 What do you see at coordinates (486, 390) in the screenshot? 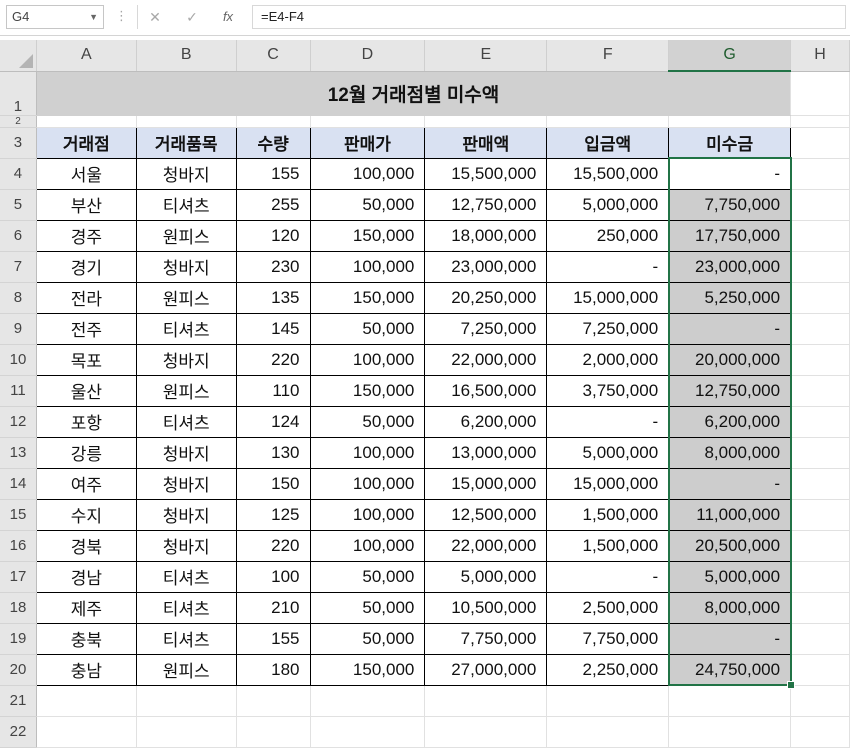
I see `sales-cell: 16,500,000` at bounding box center [486, 390].